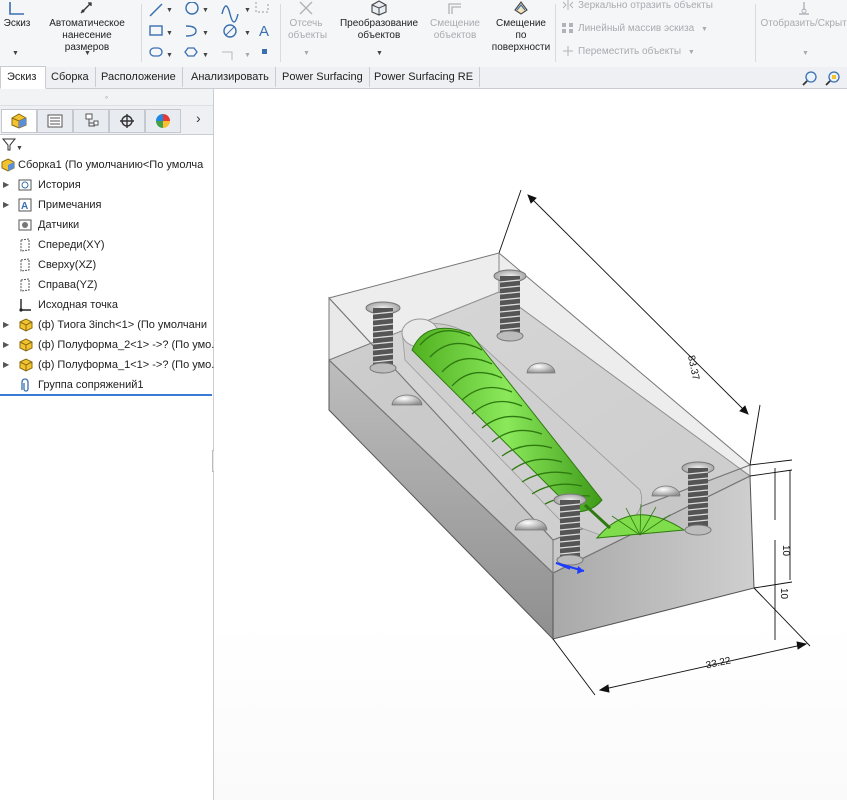  Describe the element at coordinates (805, 53) in the screenshot. I see `display-relations-dropdown-arrow: ▼` at that location.